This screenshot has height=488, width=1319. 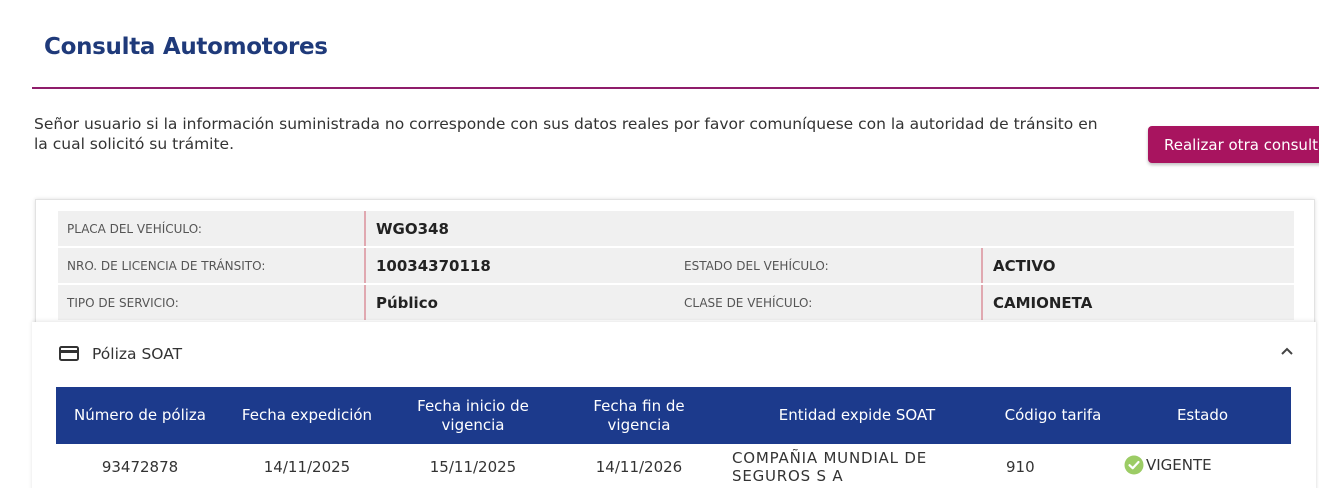 I want to click on tariff-code-cell: 910, so click(x=1020, y=467).